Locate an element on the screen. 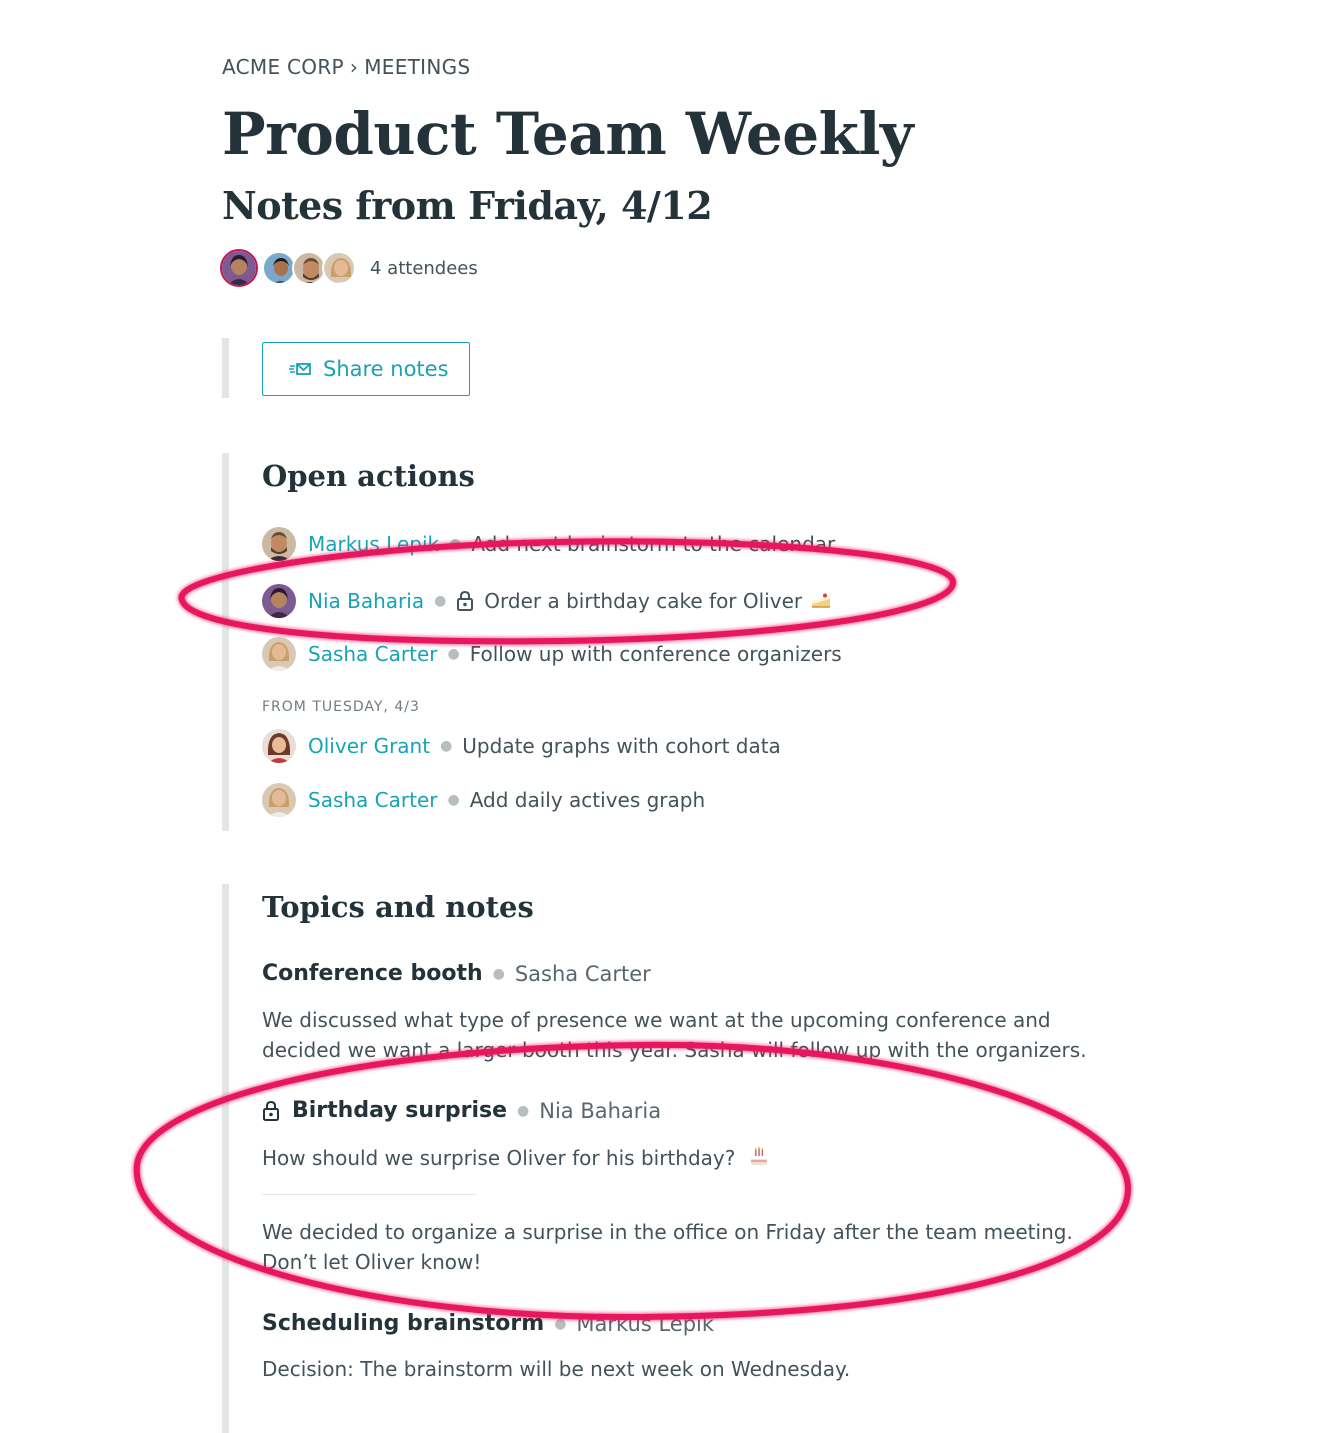 The width and height of the screenshot is (1320, 1433). action-text: Update graphs with cohort data is located at coordinates (621, 746).